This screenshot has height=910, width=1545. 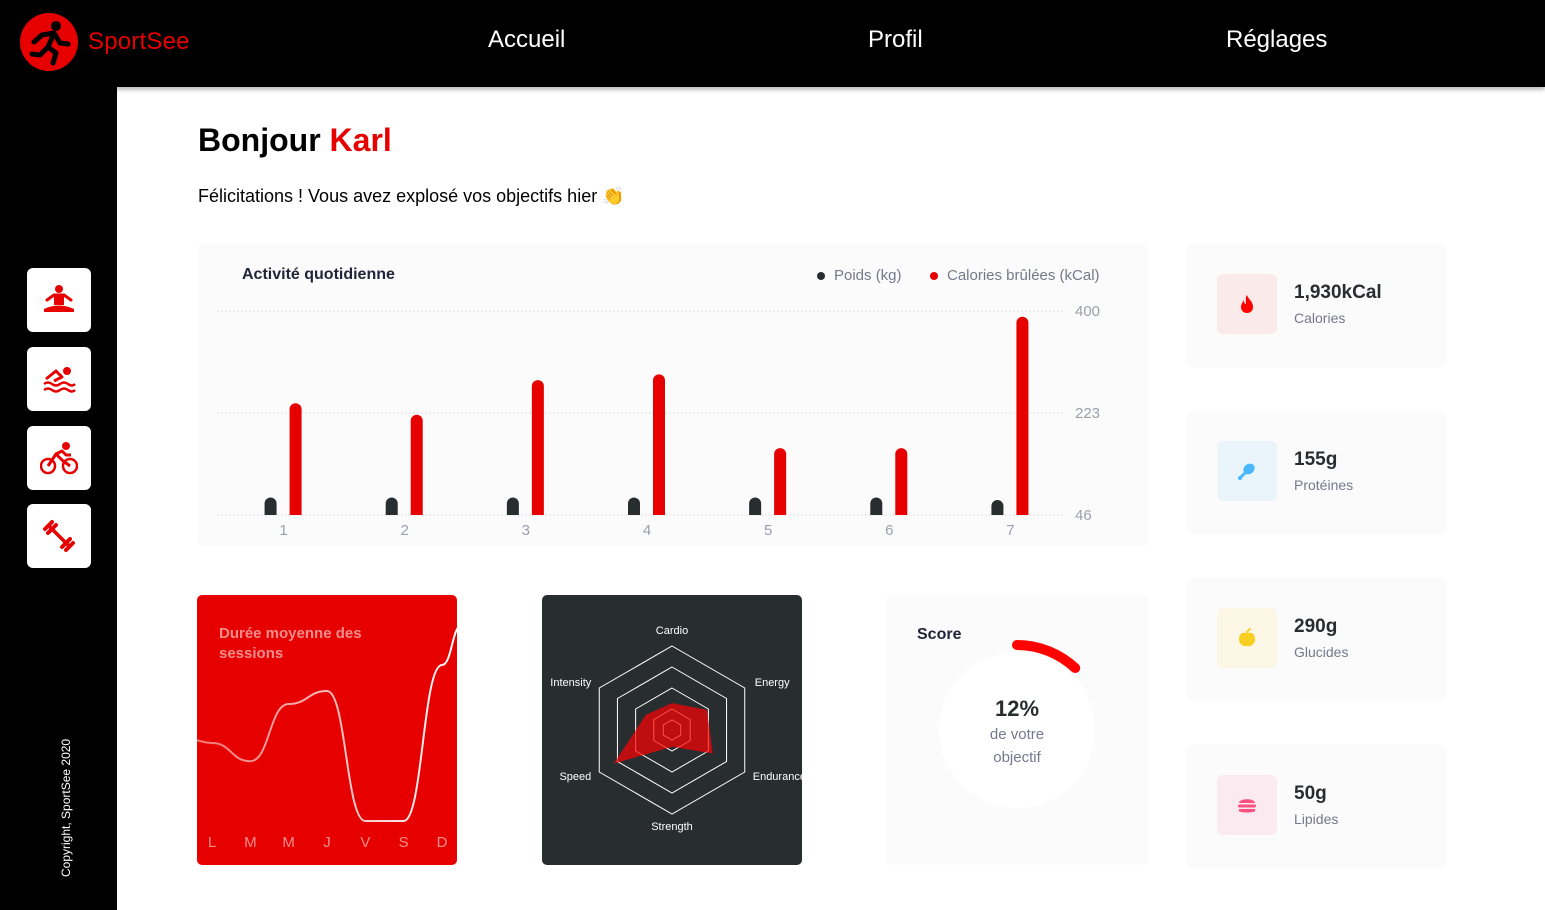 I want to click on greeting-prefix: Bonjour, so click(x=264, y=140).